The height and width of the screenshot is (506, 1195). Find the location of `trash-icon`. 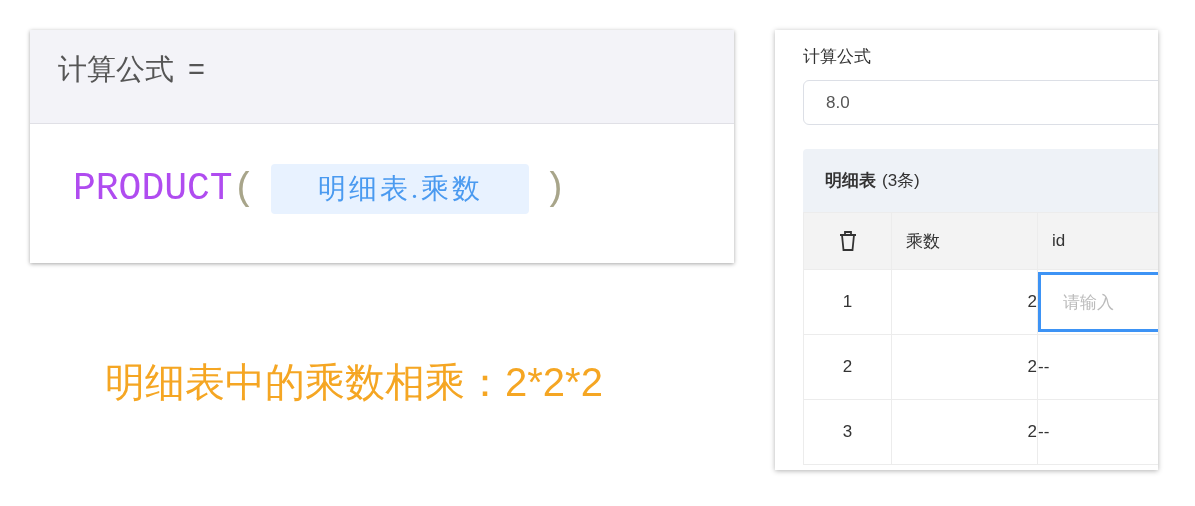

trash-icon is located at coordinates (847, 241).